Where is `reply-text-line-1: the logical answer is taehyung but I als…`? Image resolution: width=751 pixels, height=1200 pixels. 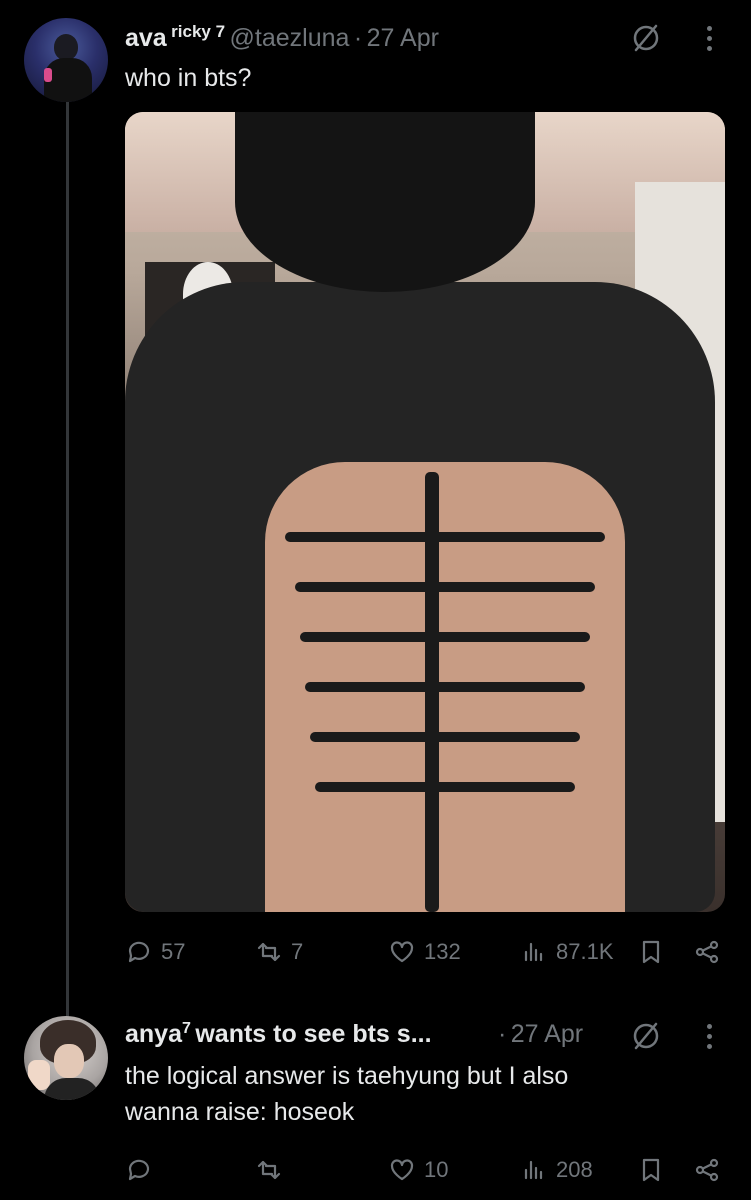
reply-text-line-1: the logical answer is taehyung but I als… is located at coordinates (347, 1076).